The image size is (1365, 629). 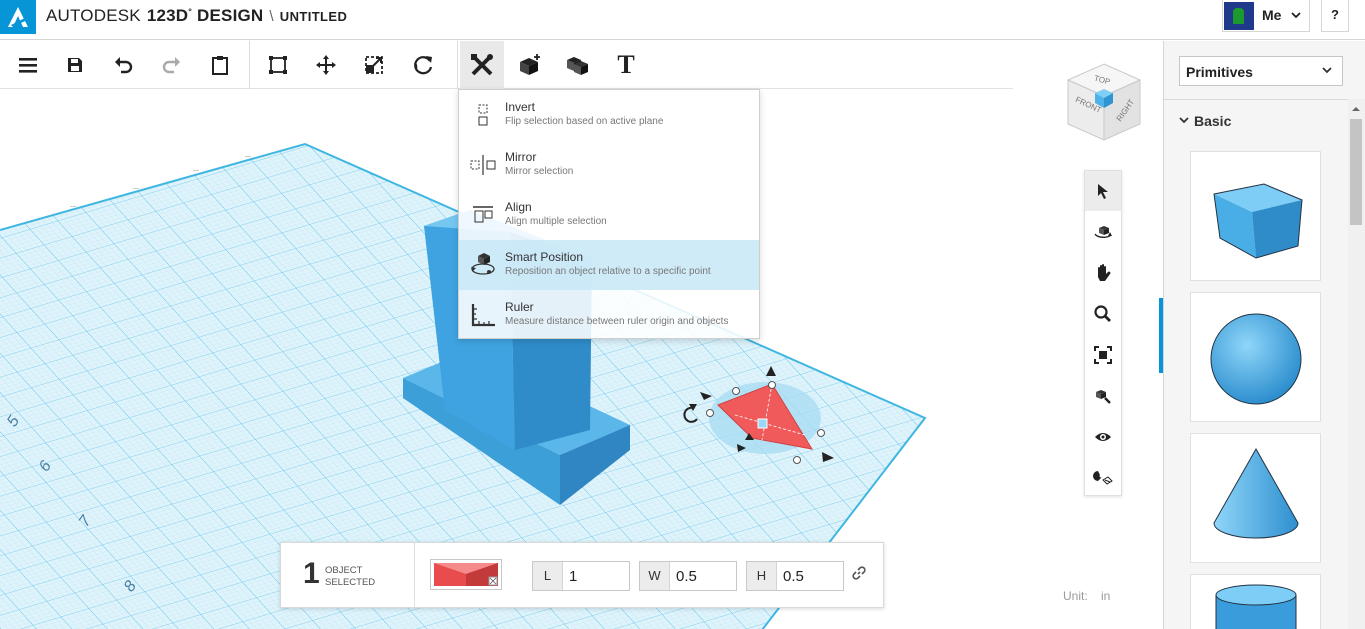 What do you see at coordinates (1356, 172) in the screenshot?
I see `panel-scrollbar-thumb` at bounding box center [1356, 172].